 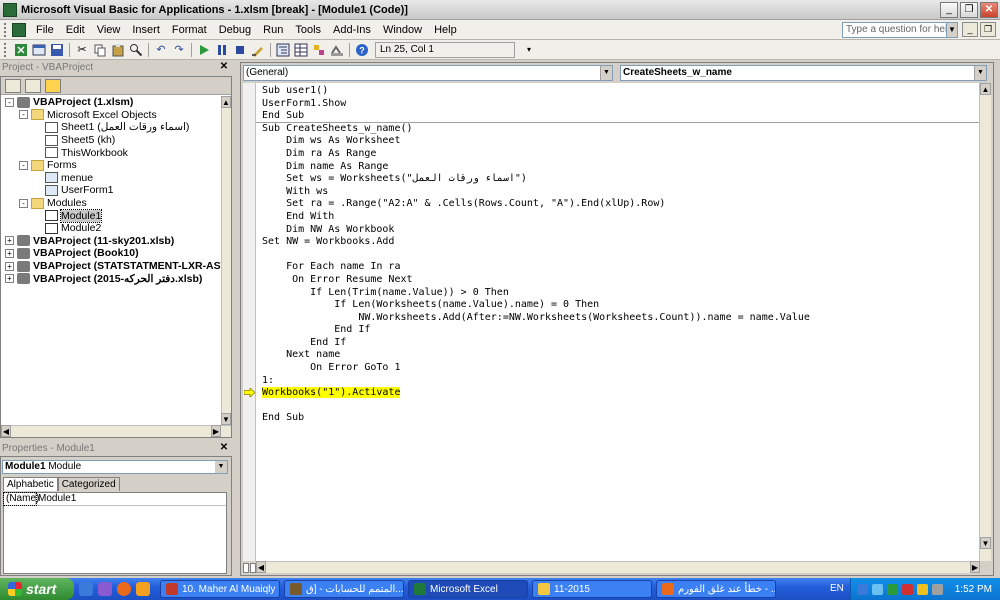 What do you see at coordinates (112, 127) in the screenshot?
I see `tree-node: Sheet1 (اسماء ورقات العمل)` at bounding box center [112, 127].